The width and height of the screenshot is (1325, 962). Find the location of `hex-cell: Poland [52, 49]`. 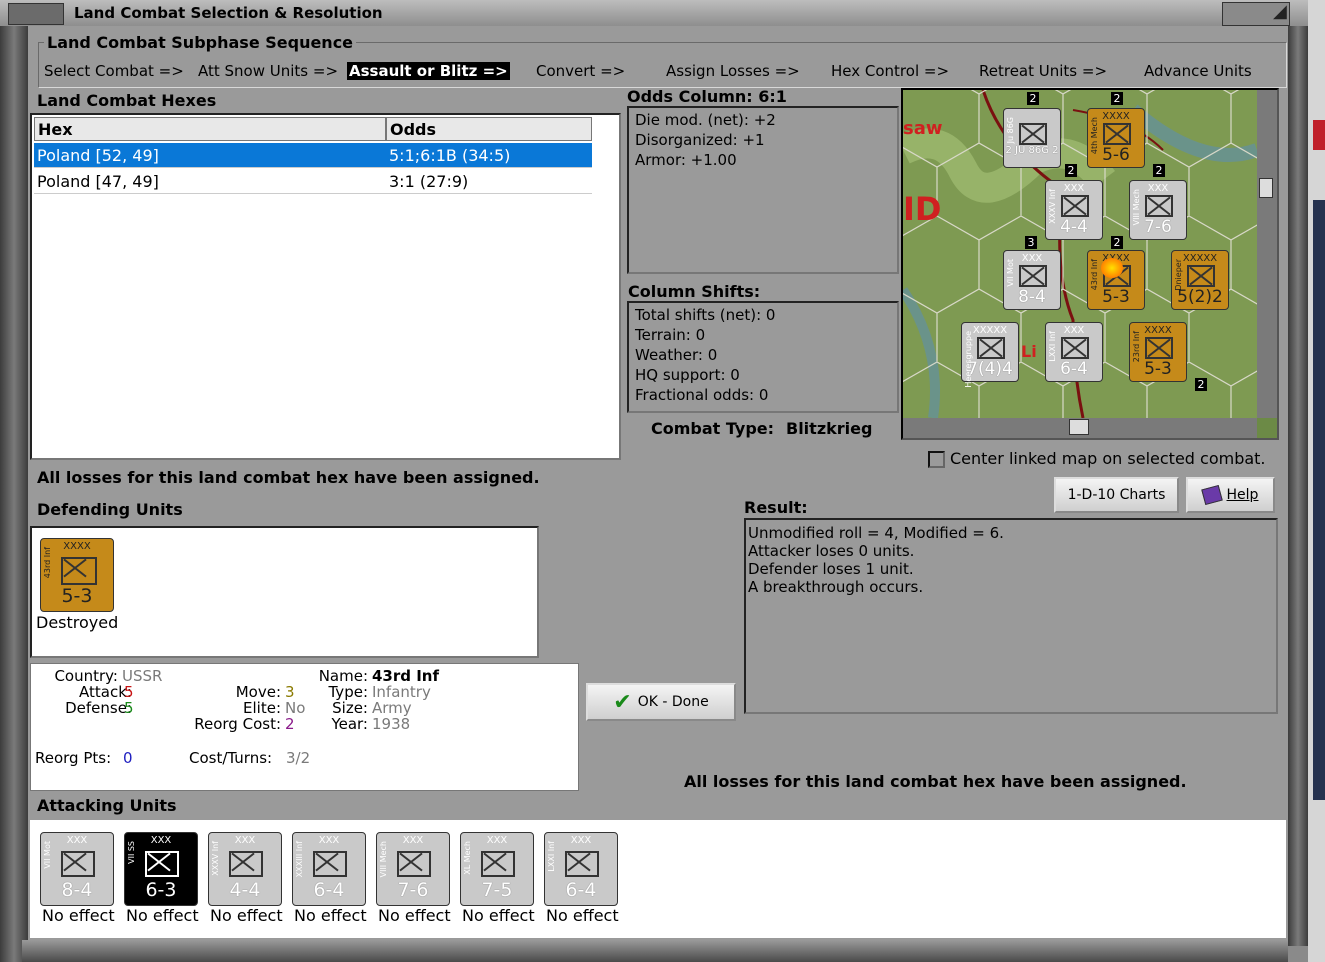

hex-cell: Poland [52, 49] is located at coordinates (210, 155).